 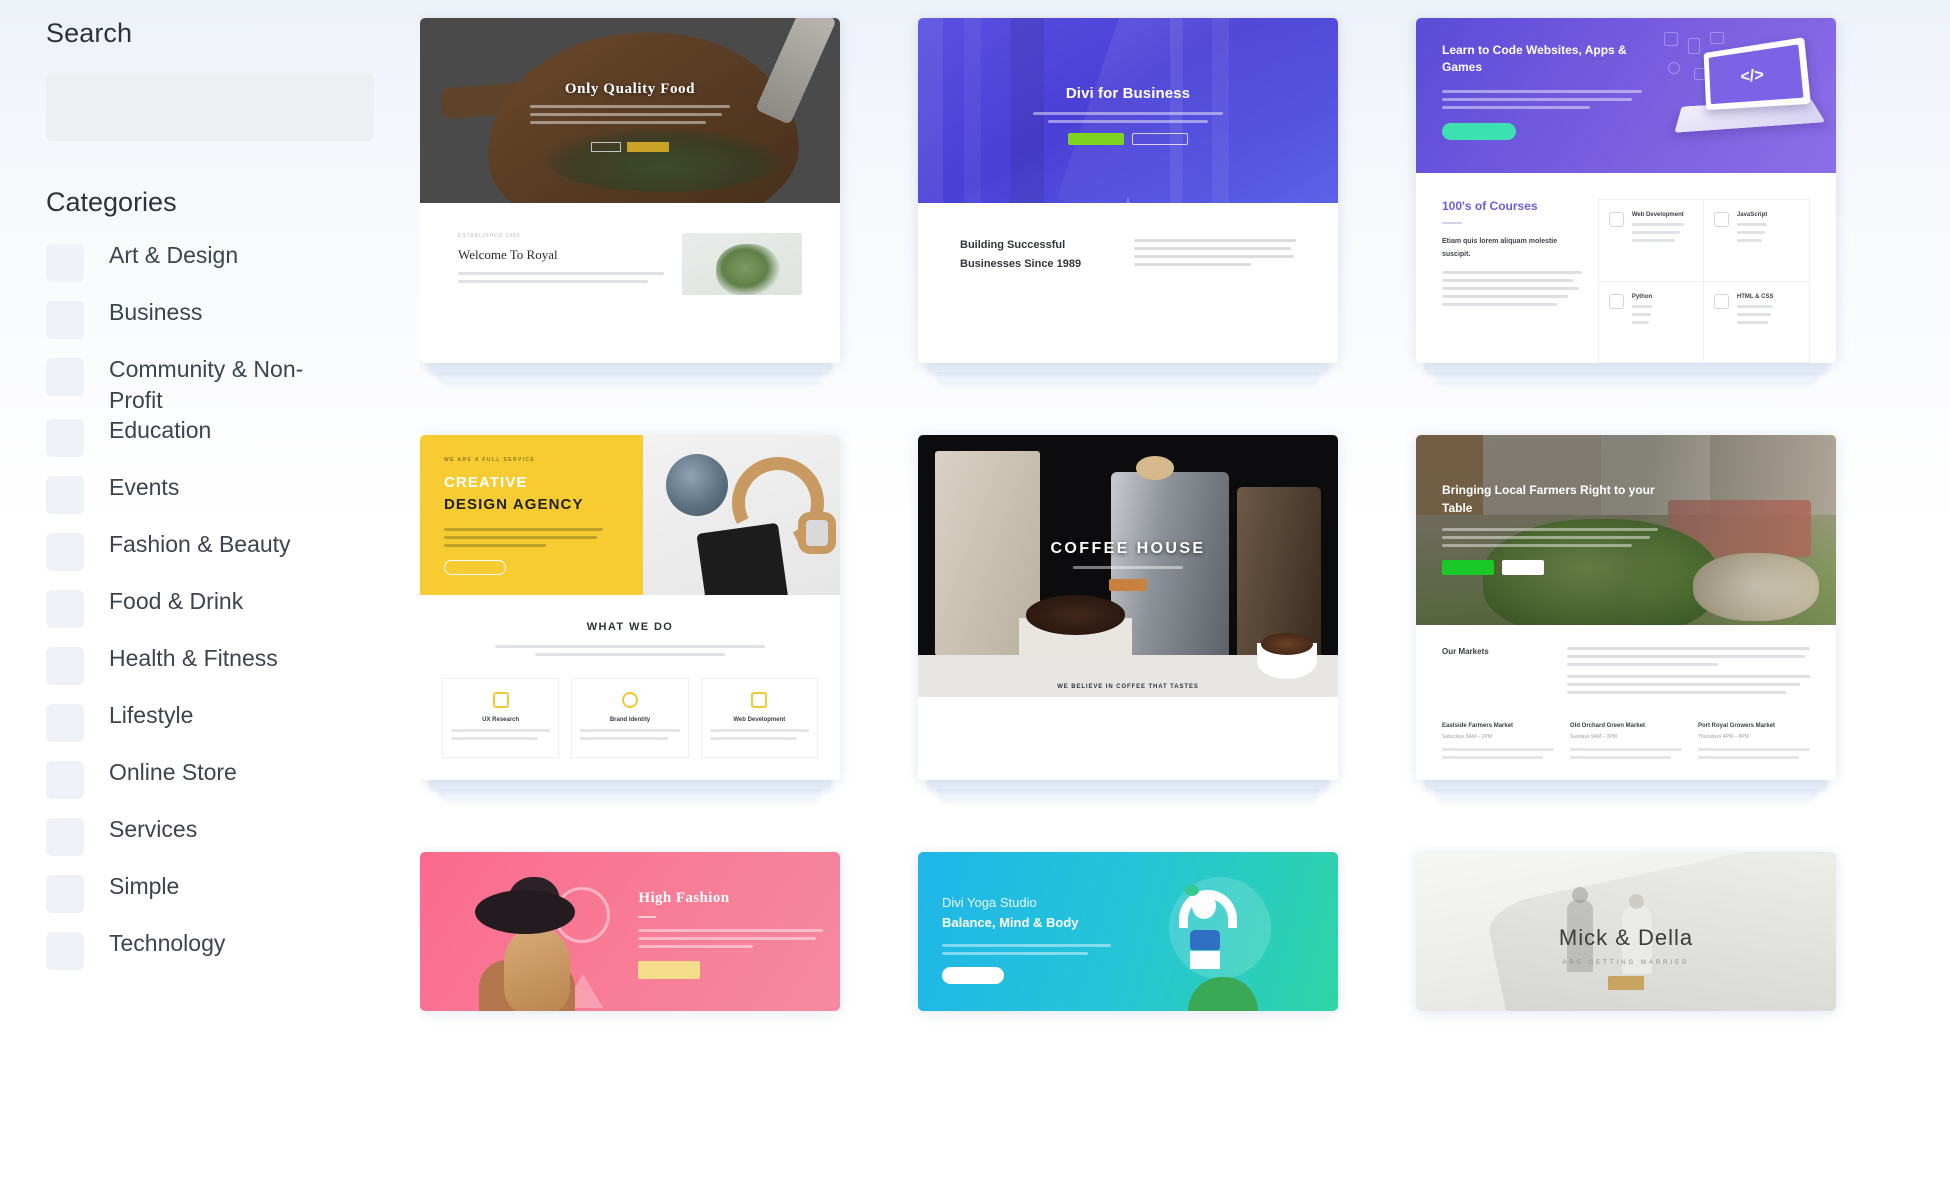 What do you see at coordinates (233, 728) in the screenshot?
I see `category-item-lifestyle: Lifestyle` at bounding box center [233, 728].